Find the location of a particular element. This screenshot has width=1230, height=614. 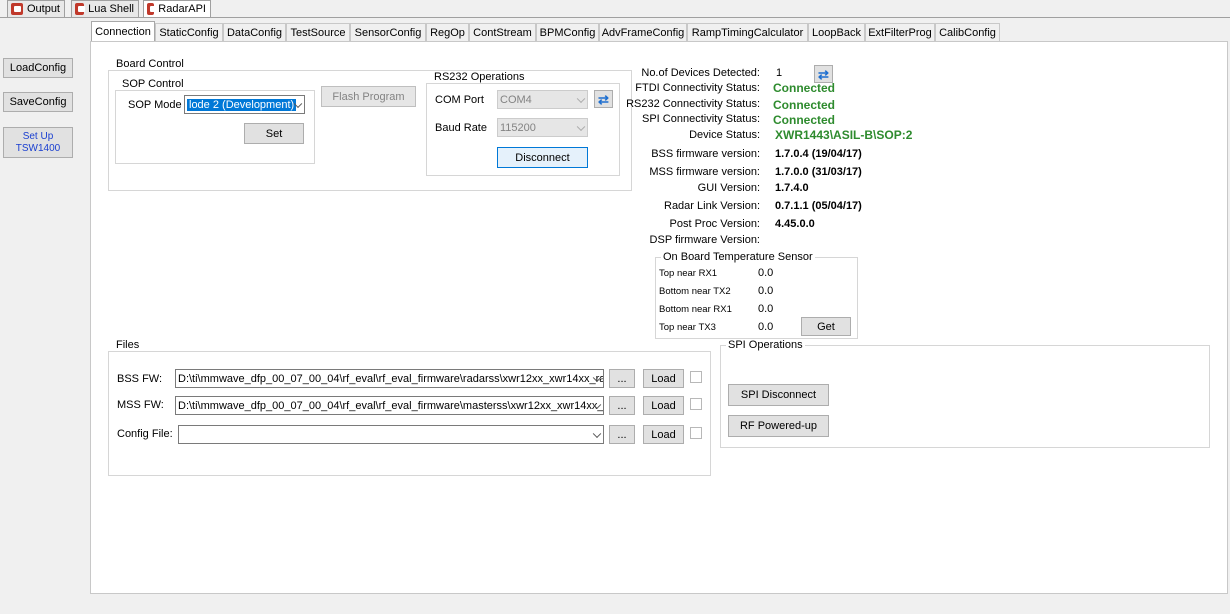

bss-fw-label: BSS FW: is located at coordinates (140, 379).